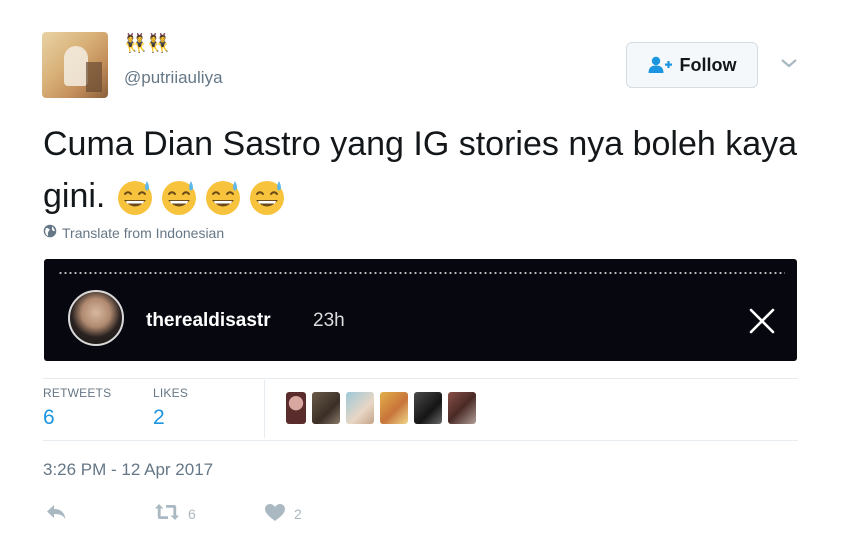  Describe the element at coordinates (128, 470) in the screenshot. I see `tweet-timestamp: 3:26 PM - 12 Apr 2017` at that location.